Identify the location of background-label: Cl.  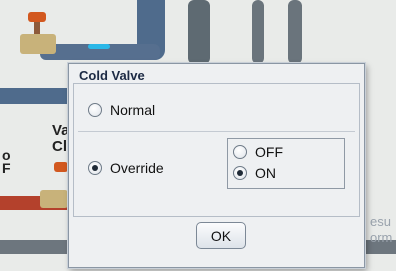
(59, 146).